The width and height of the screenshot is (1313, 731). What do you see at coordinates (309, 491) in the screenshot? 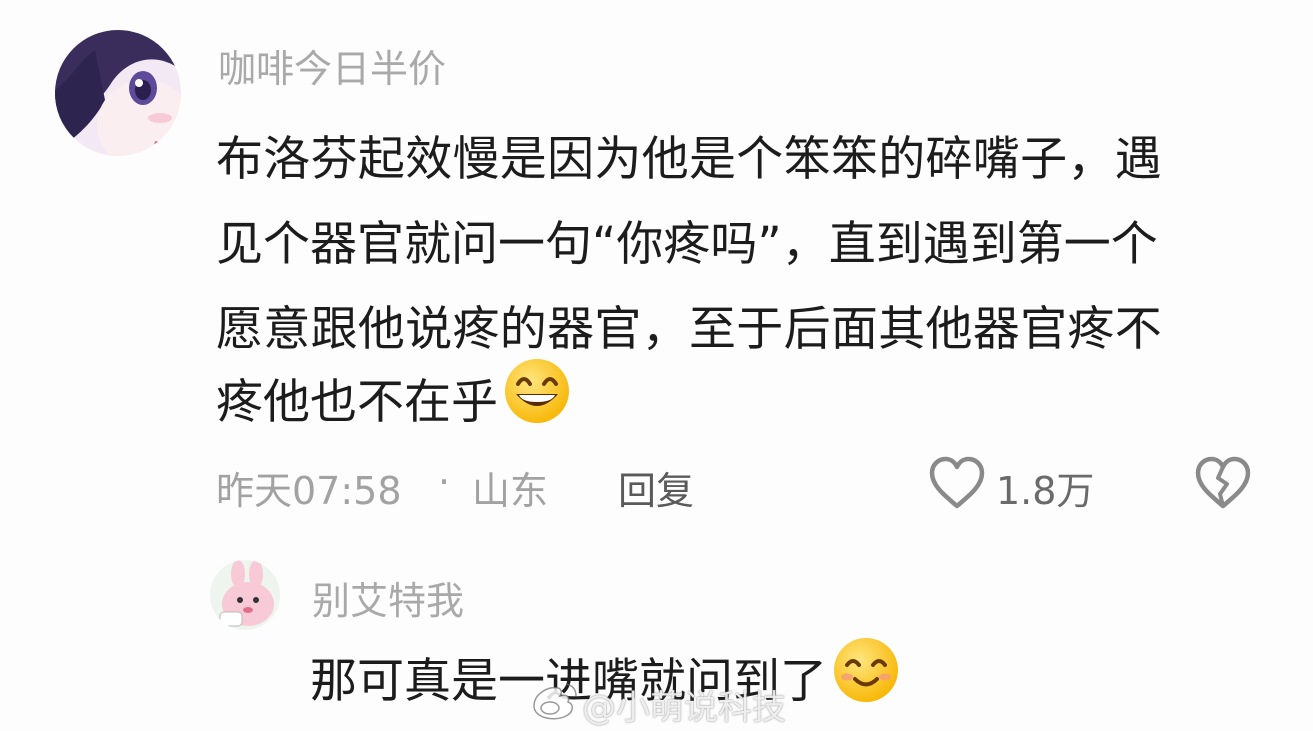
I see `comment-timestamp: 昨天07:58` at bounding box center [309, 491].